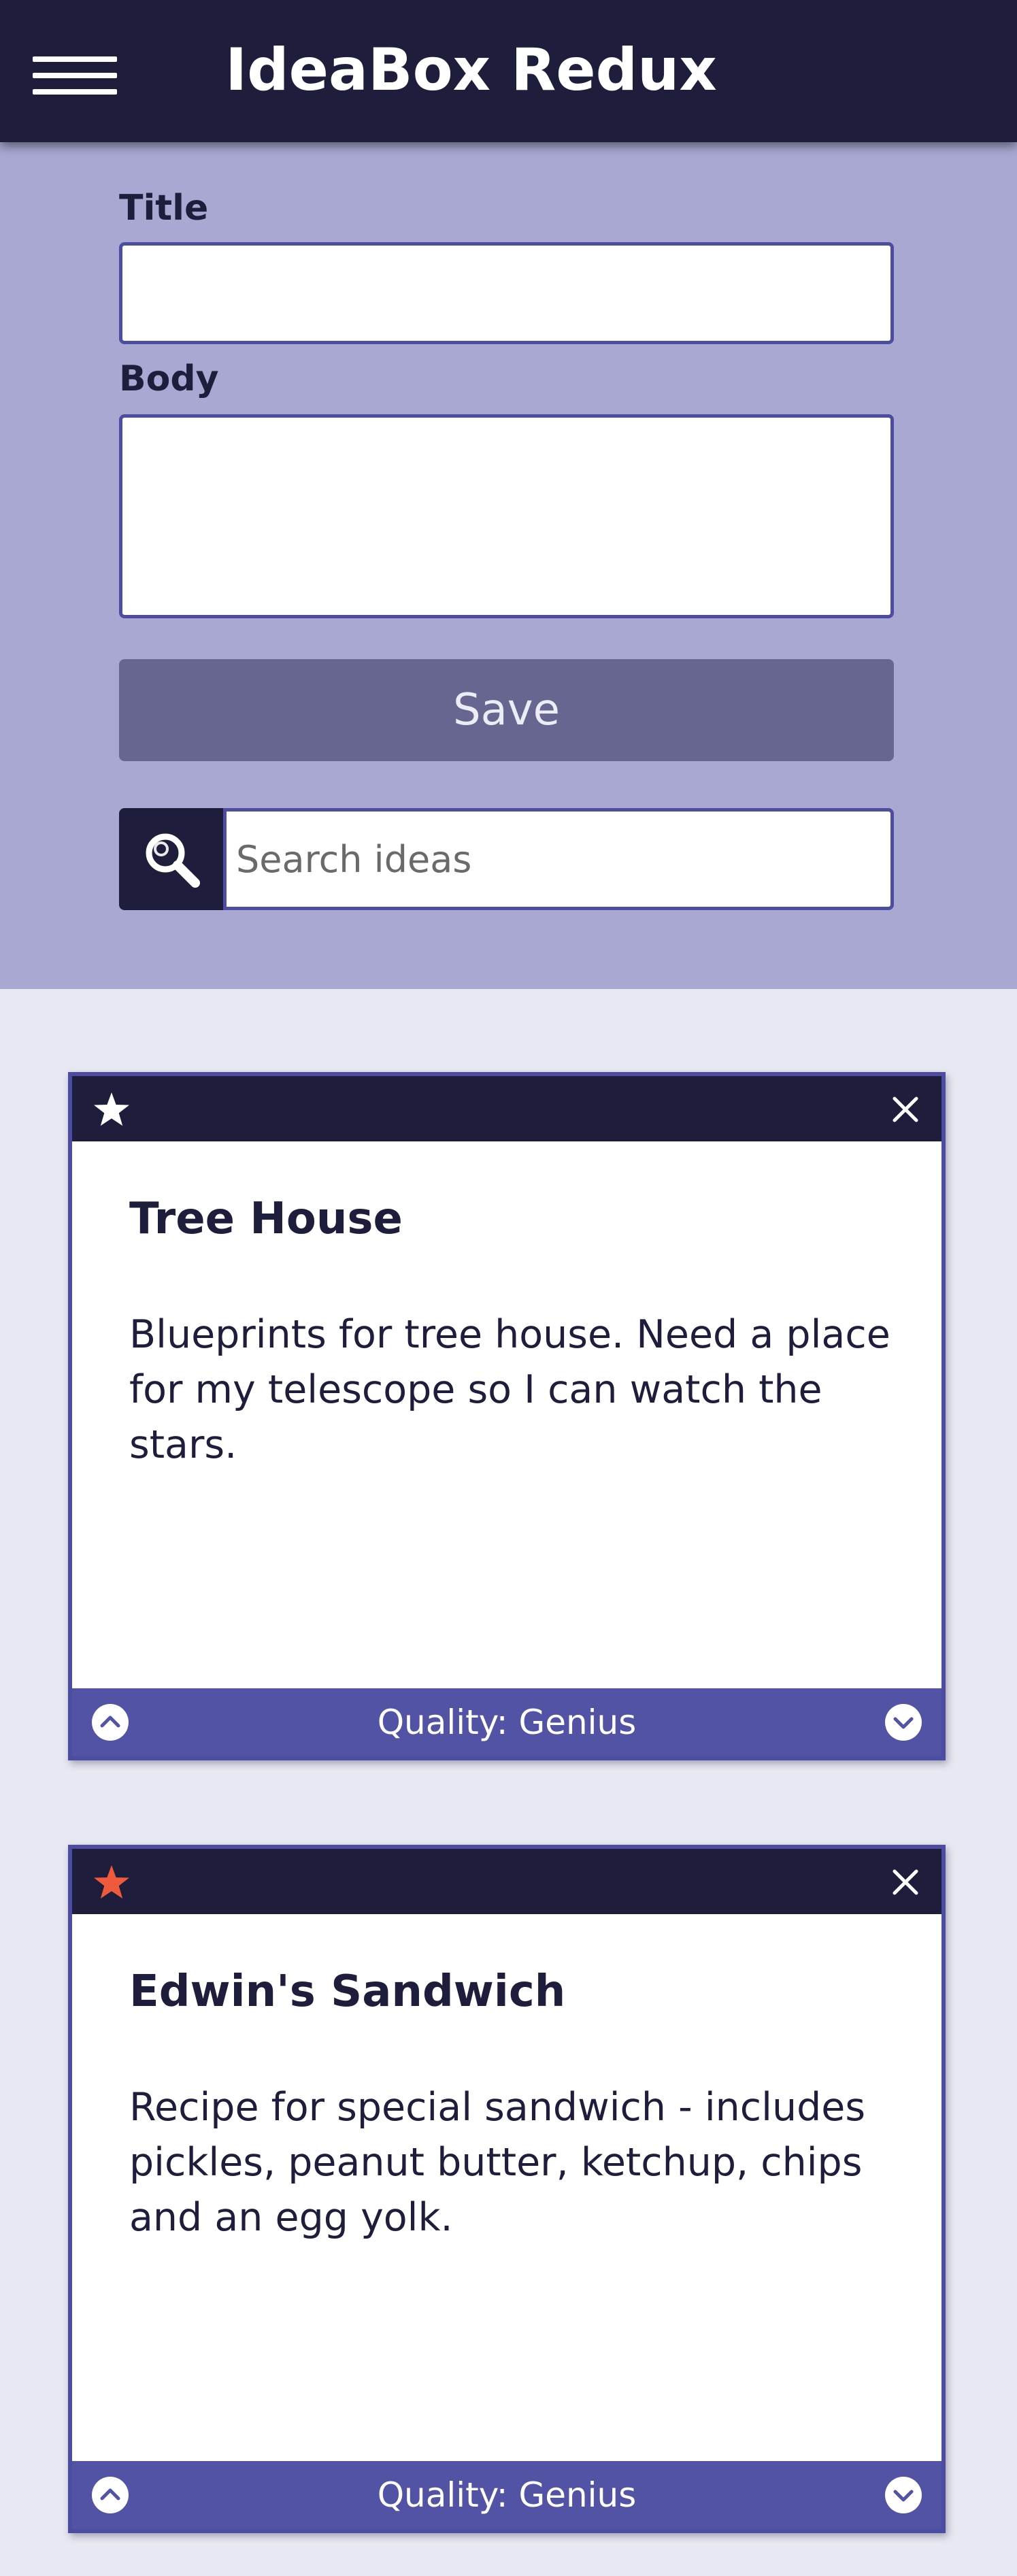 This screenshot has height=2576, width=1017. I want to click on search-button, so click(171, 859).